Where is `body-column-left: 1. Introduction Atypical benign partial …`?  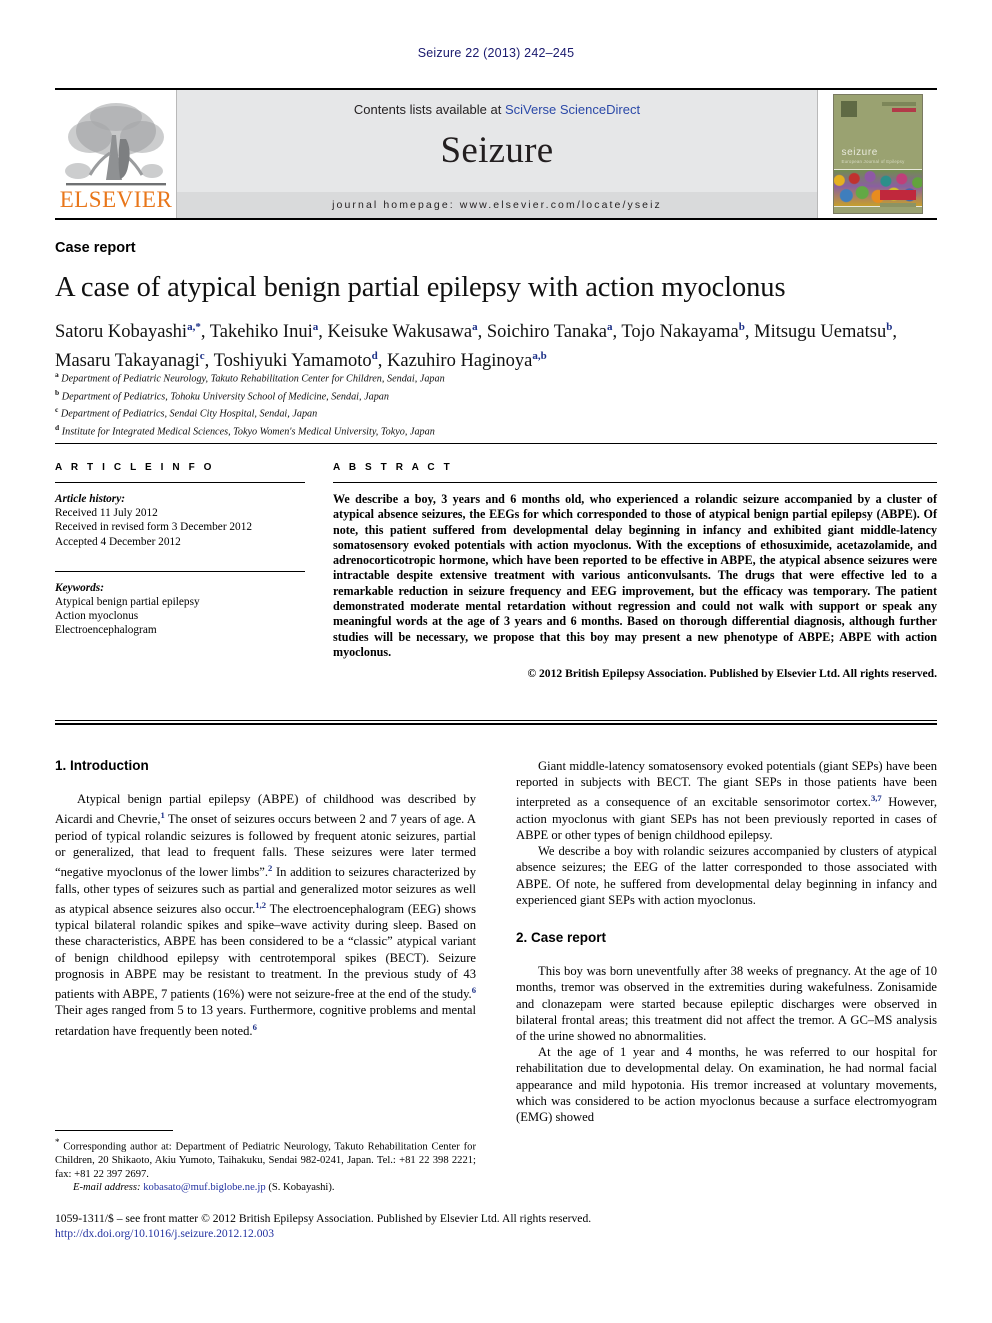
body-column-left: 1. Introduction Atypical benign partial … is located at coordinates (265, 898).